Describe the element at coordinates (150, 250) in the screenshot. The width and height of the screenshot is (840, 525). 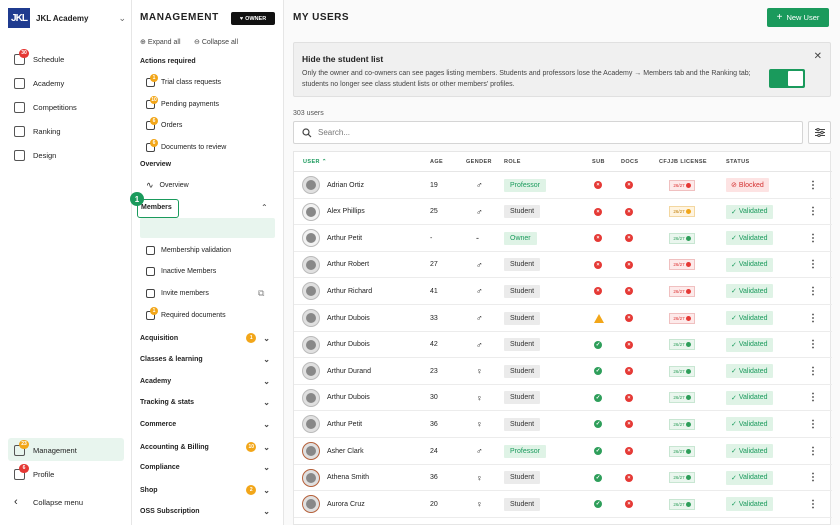
I see `membership-icon` at that location.